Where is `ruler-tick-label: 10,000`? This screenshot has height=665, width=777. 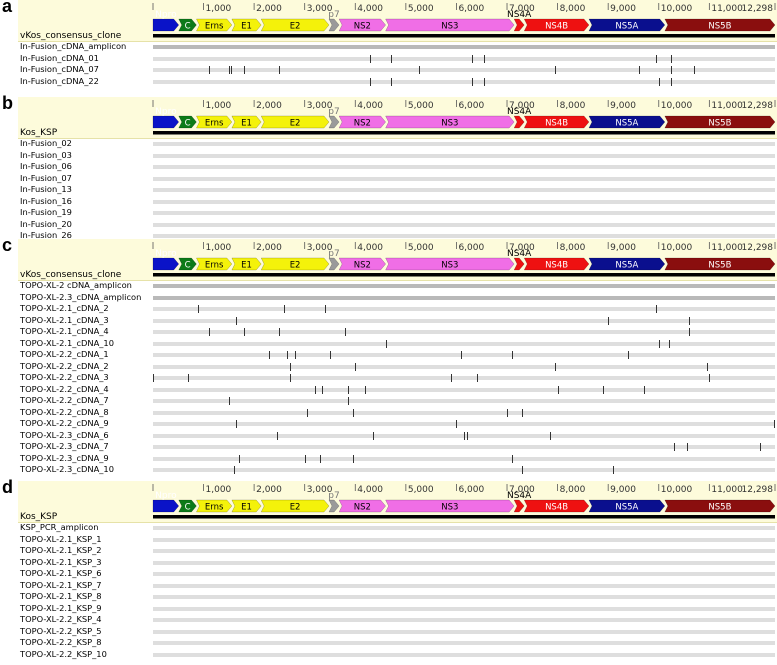 ruler-tick-label: 10,000 is located at coordinates (677, 248).